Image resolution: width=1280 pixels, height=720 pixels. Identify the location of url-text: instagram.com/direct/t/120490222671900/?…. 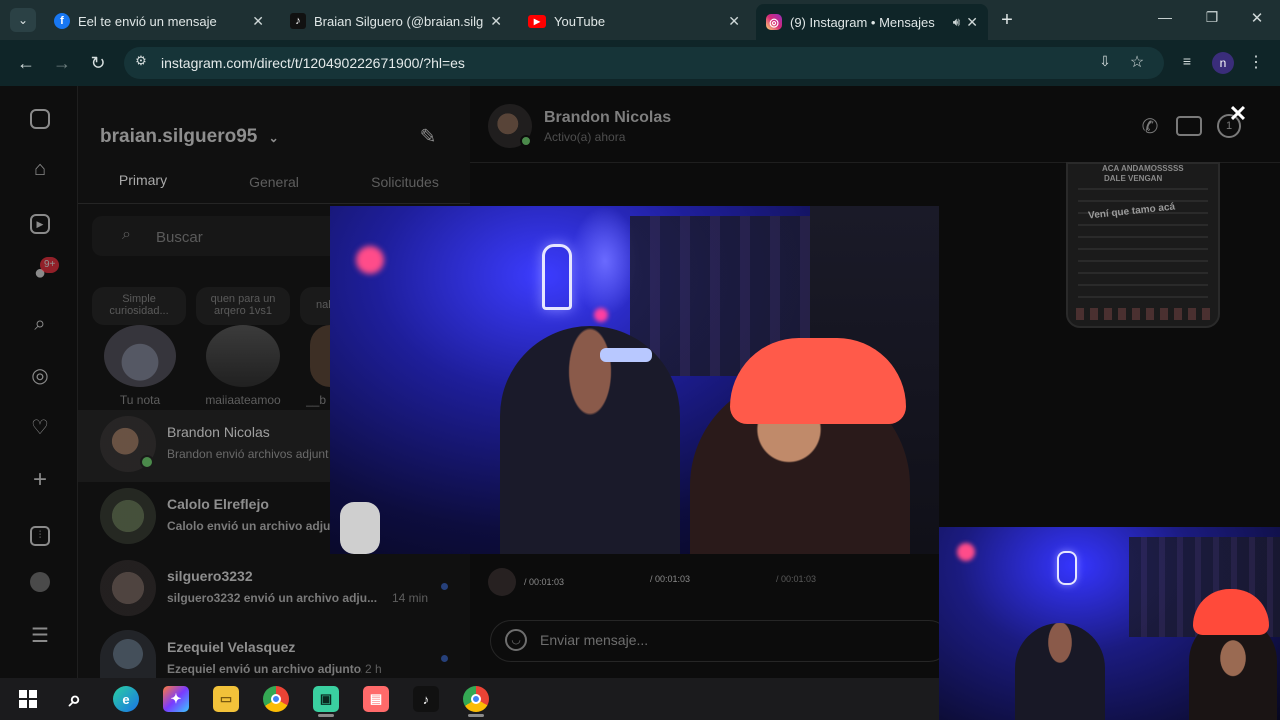
(313, 63).